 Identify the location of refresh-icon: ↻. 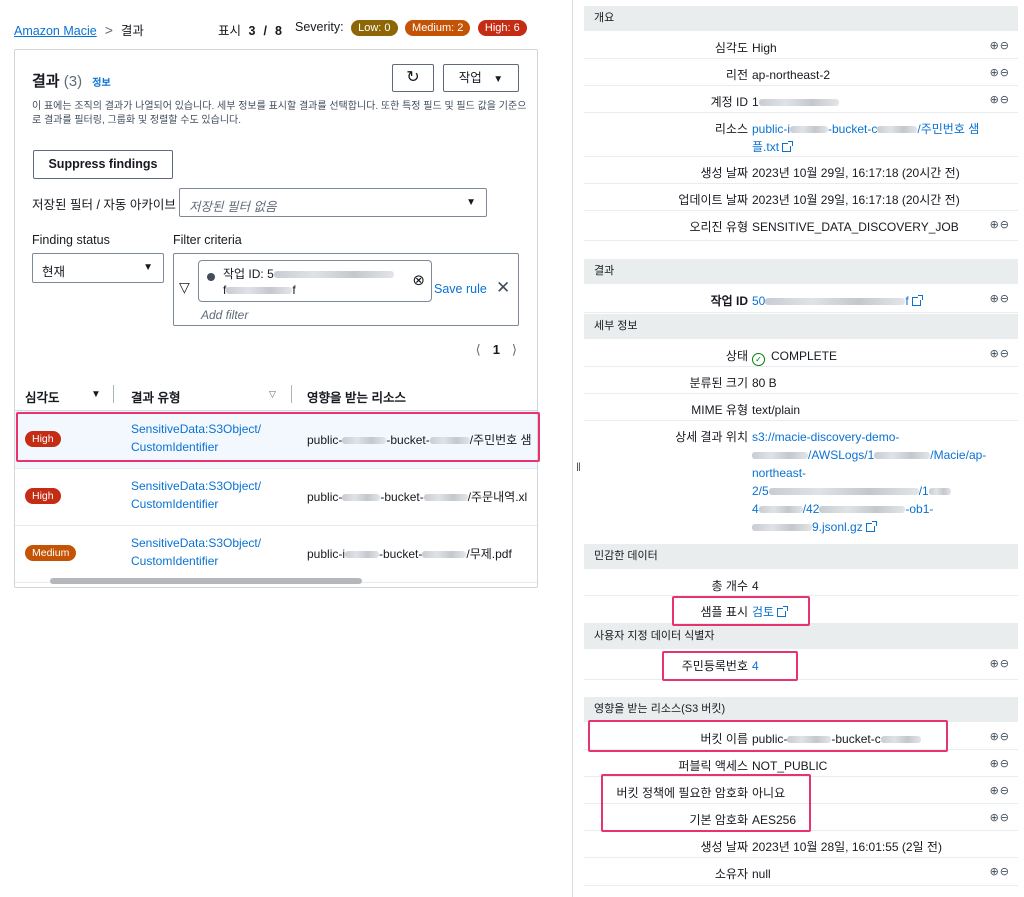
(413, 77).